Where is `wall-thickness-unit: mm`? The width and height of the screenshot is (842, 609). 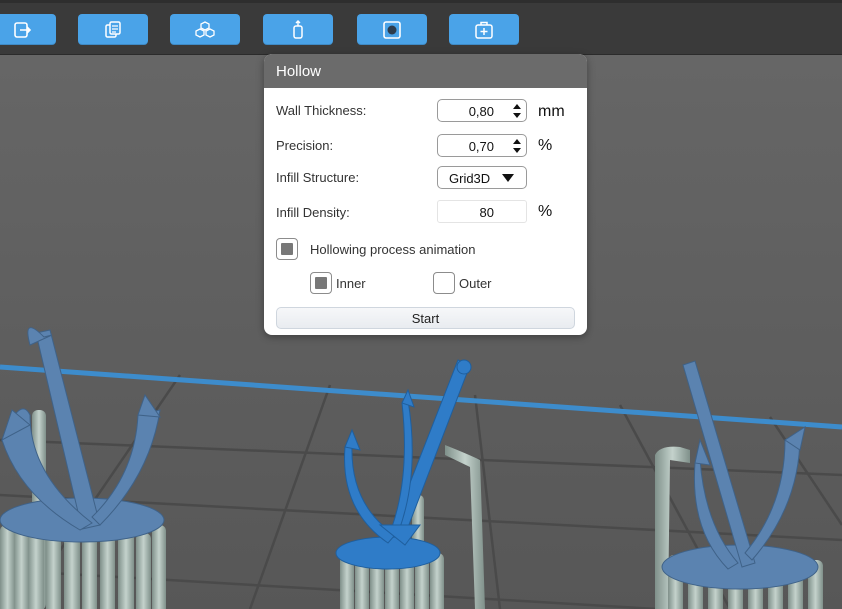
wall-thickness-unit: mm is located at coordinates (551, 111).